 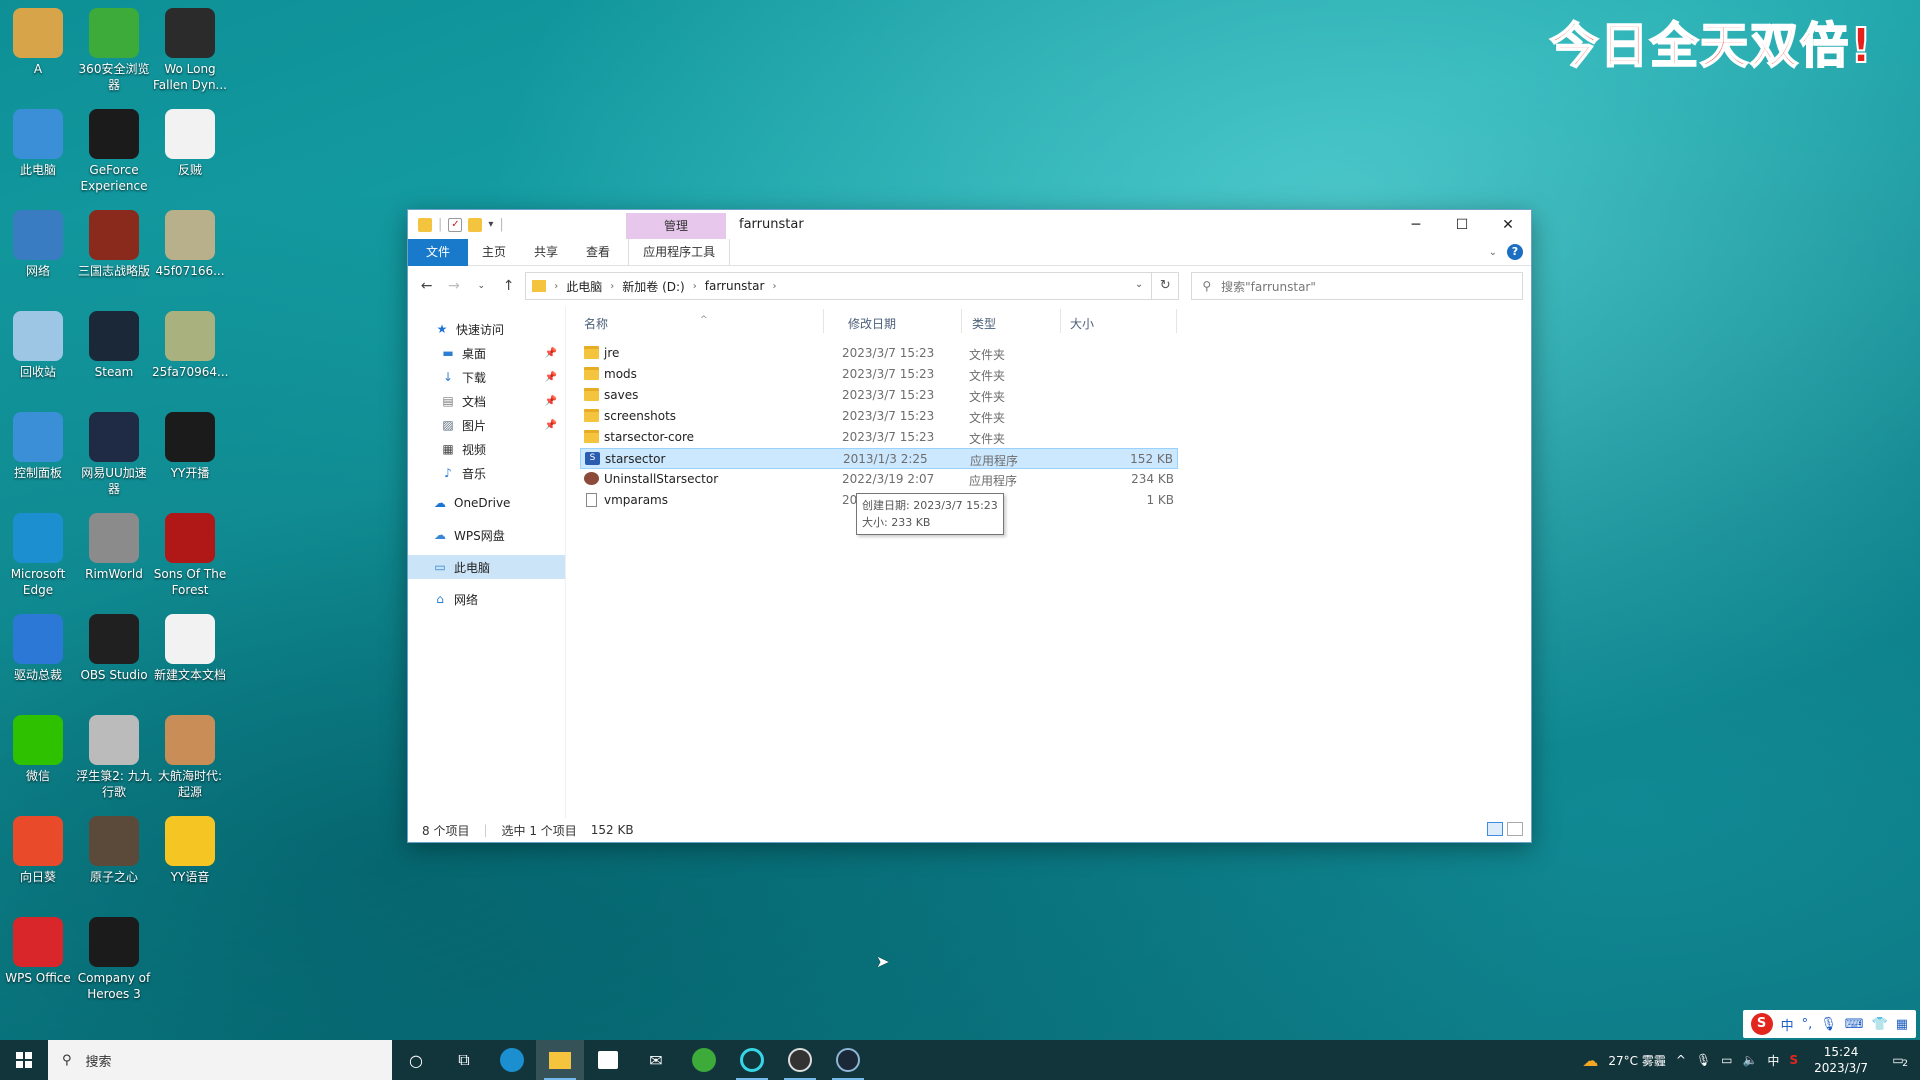 What do you see at coordinates (598, 252) in the screenshot?
I see `tab-view: 查看` at bounding box center [598, 252].